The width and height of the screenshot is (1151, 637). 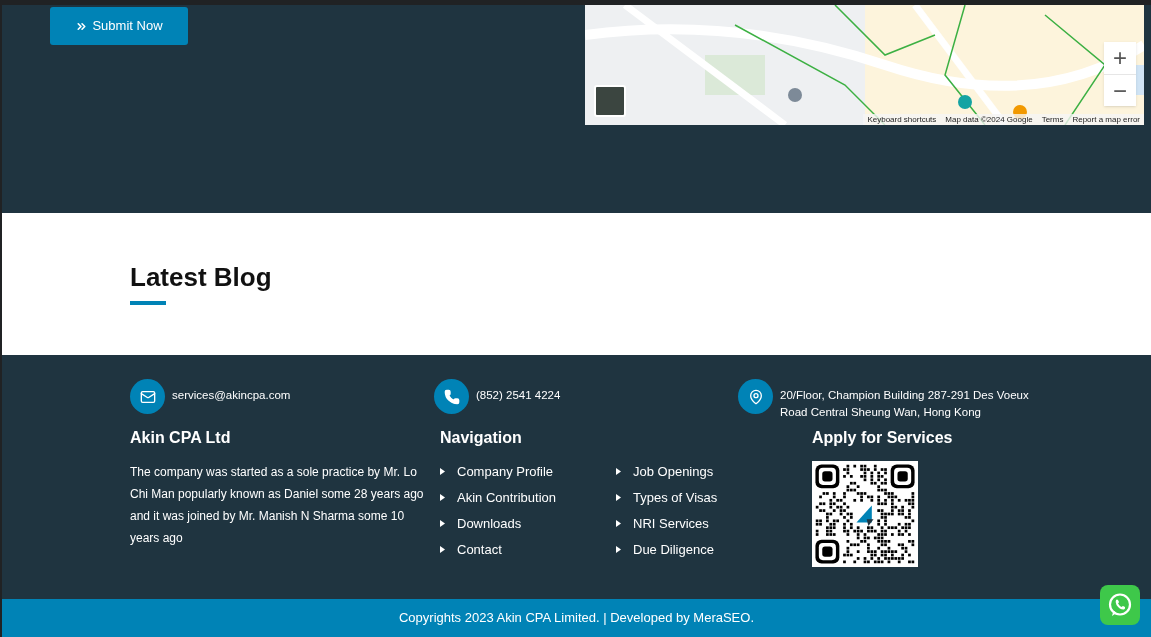 What do you see at coordinates (518, 395) in the screenshot?
I see `contact-text: (852) 2541 4224` at bounding box center [518, 395].